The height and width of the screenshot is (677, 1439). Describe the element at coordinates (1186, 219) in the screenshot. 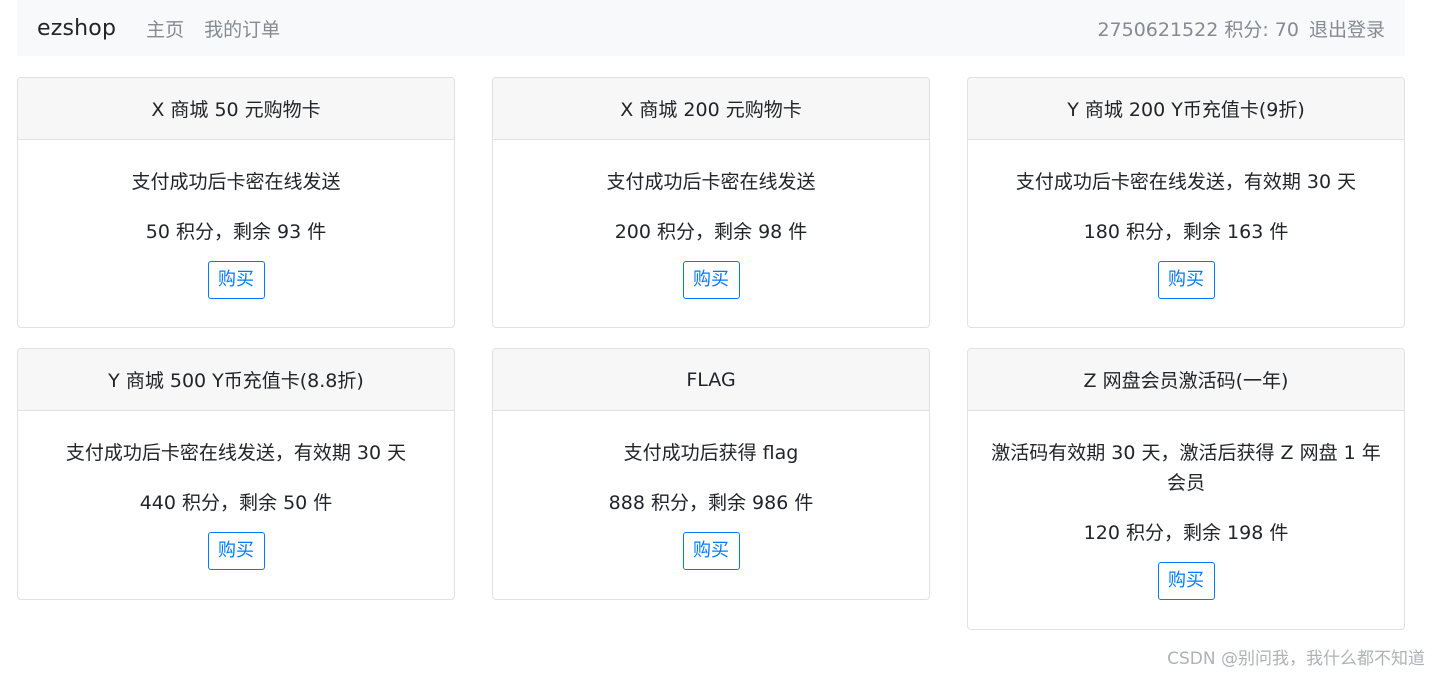

I see `product-body: 支付成功后卡密在线发送，有效期 30 天 180 积分，剩余 163 件 购买` at that location.